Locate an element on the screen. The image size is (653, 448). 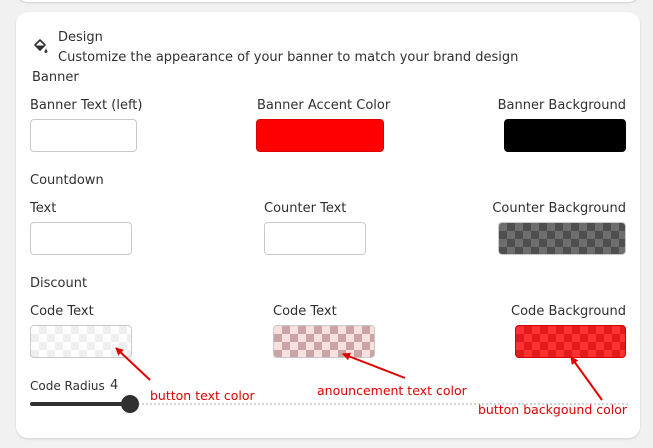
code-text-label: Code Text is located at coordinates (62, 311).